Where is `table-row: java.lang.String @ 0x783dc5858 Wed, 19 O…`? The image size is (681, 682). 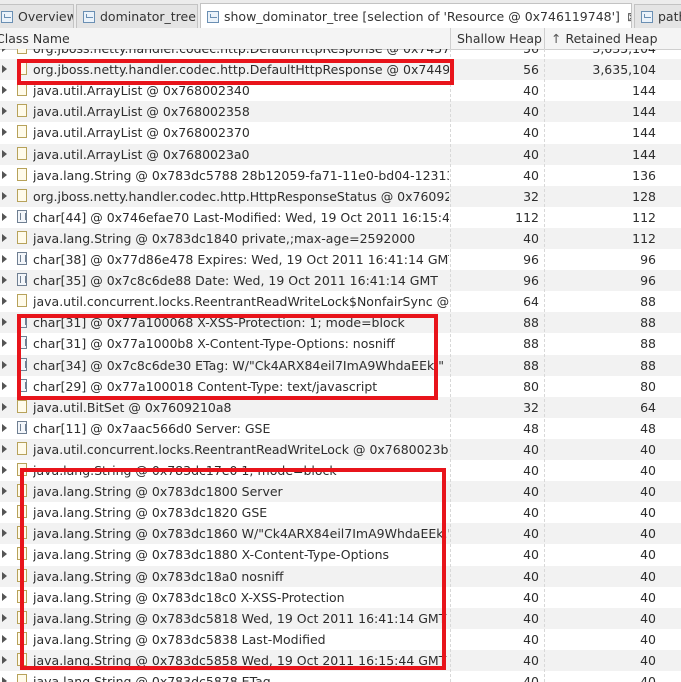 table-row: java.lang.String @ 0x783dc5858 Wed, 19 O… is located at coordinates (340, 660).